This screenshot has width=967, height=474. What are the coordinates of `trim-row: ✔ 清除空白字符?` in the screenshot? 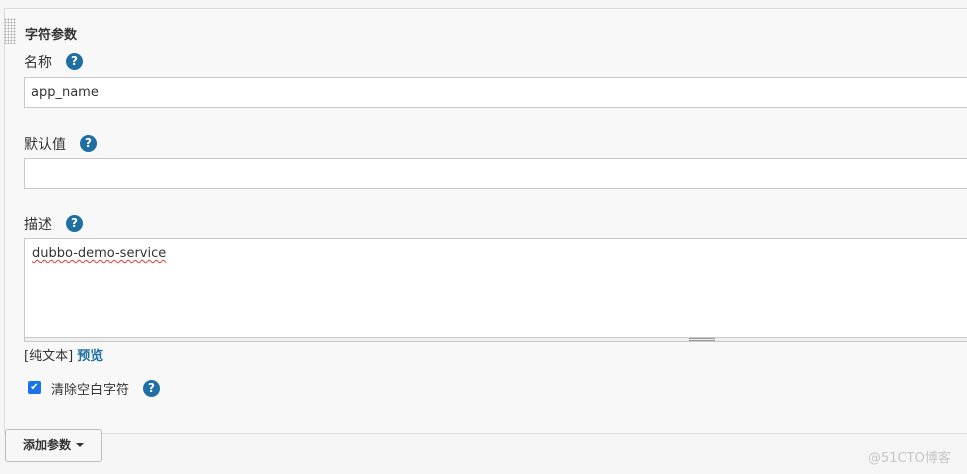 It's located at (94, 389).